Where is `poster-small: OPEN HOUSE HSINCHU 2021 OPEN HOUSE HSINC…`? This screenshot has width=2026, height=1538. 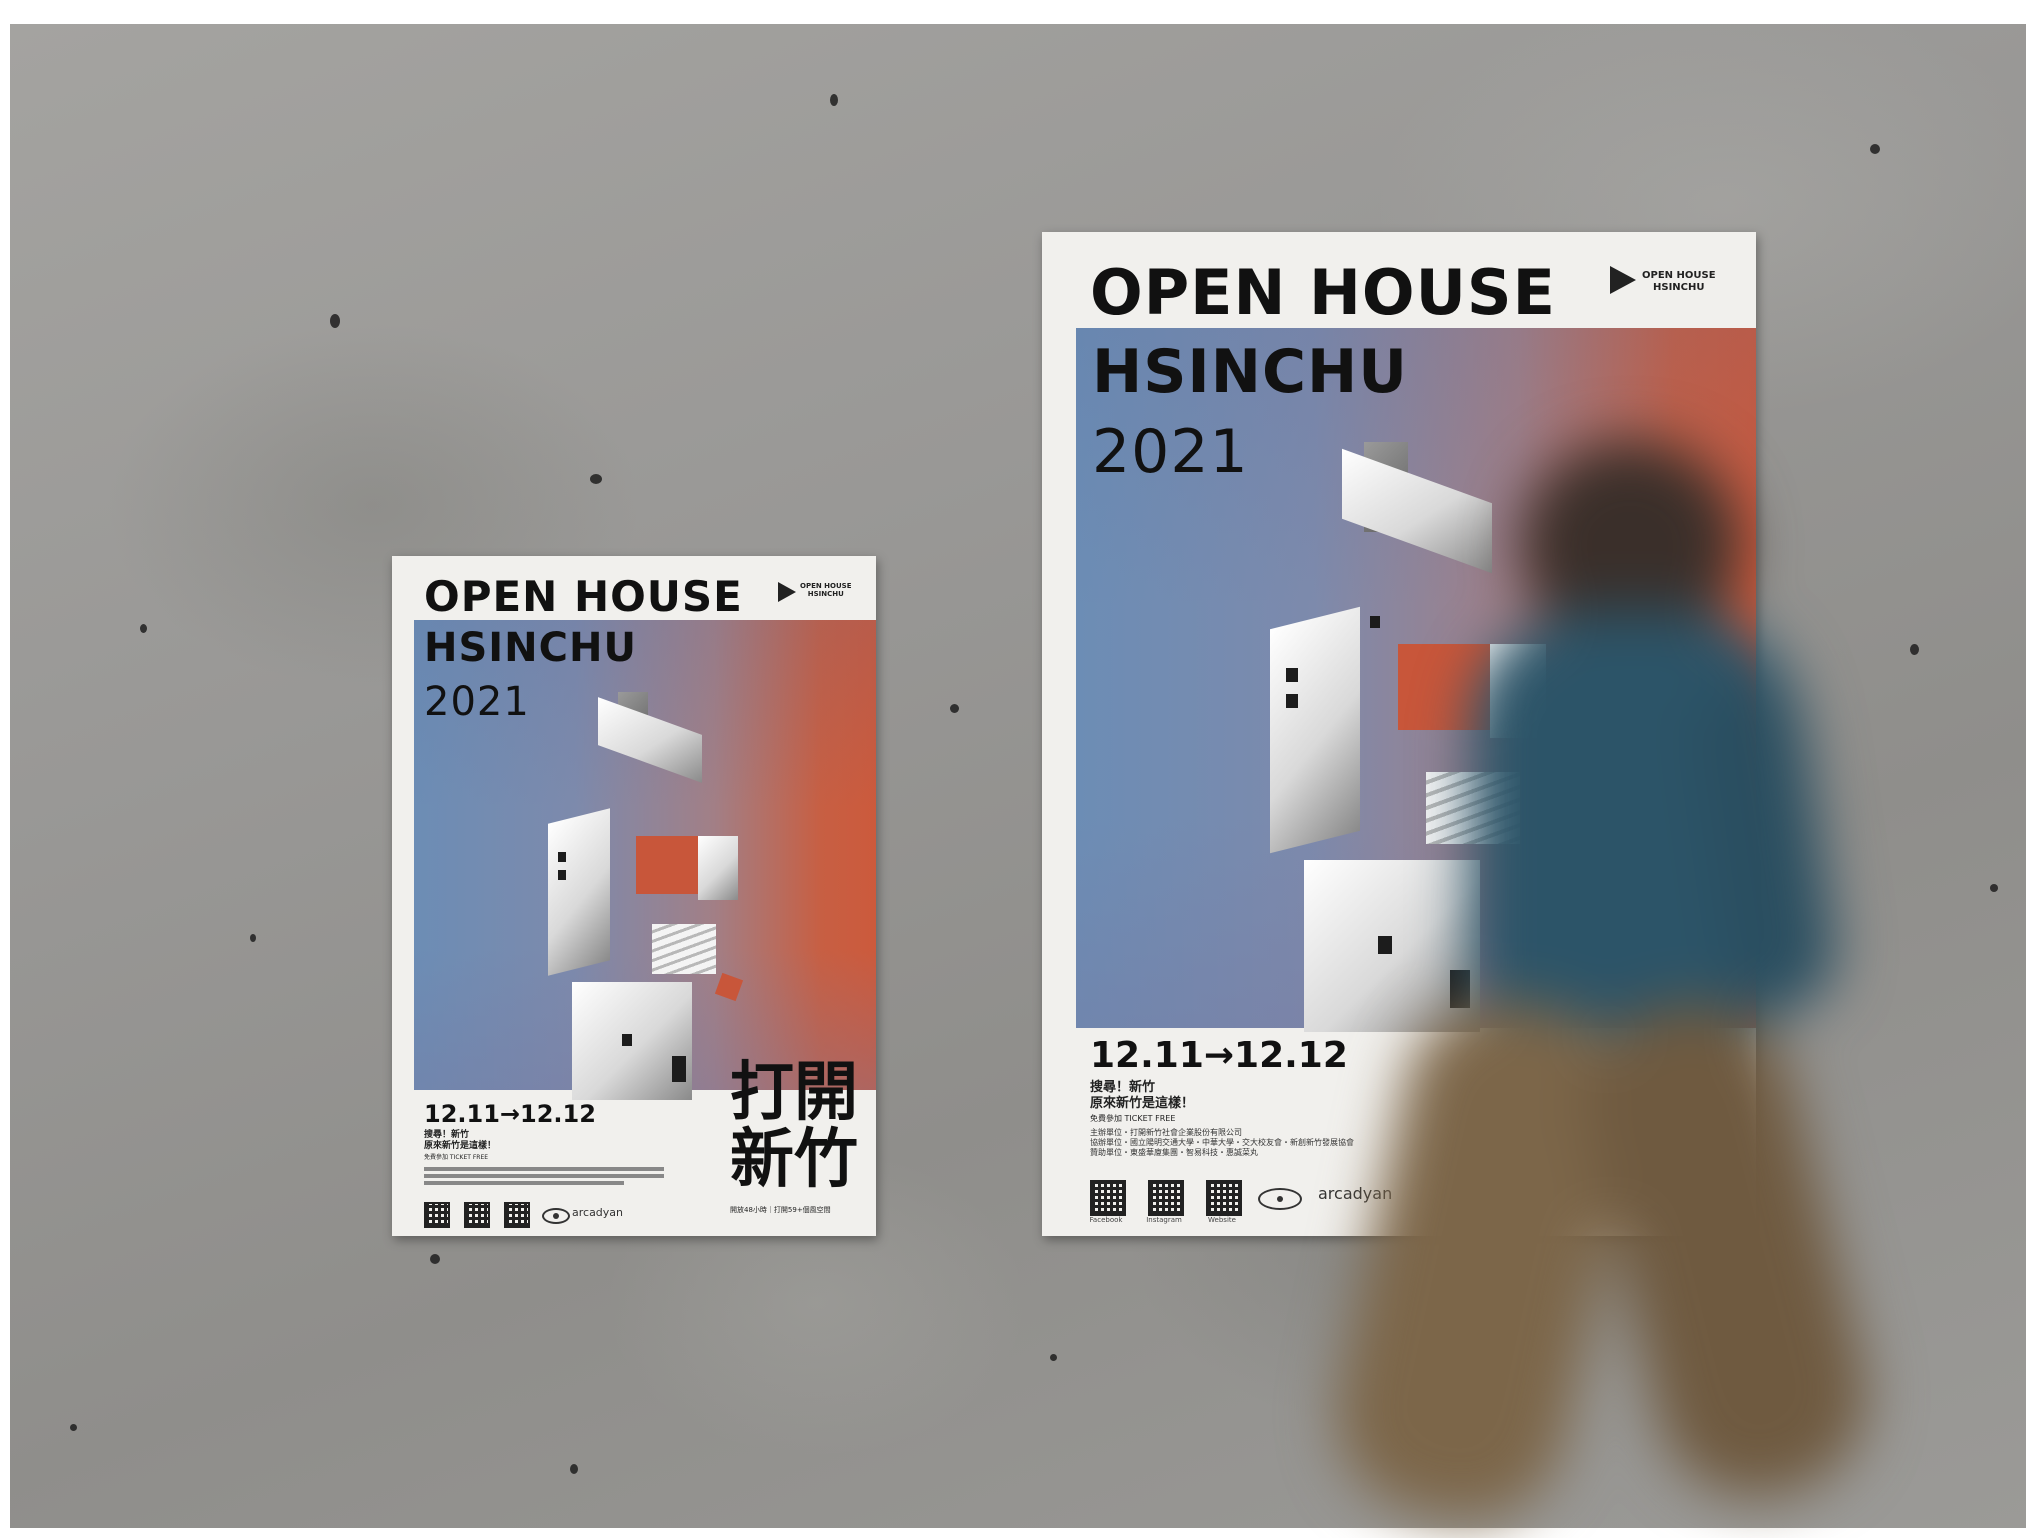
poster-small: OPEN HOUSE HSINCHU 2021 OPEN HOUSE HSINC… is located at coordinates (634, 896).